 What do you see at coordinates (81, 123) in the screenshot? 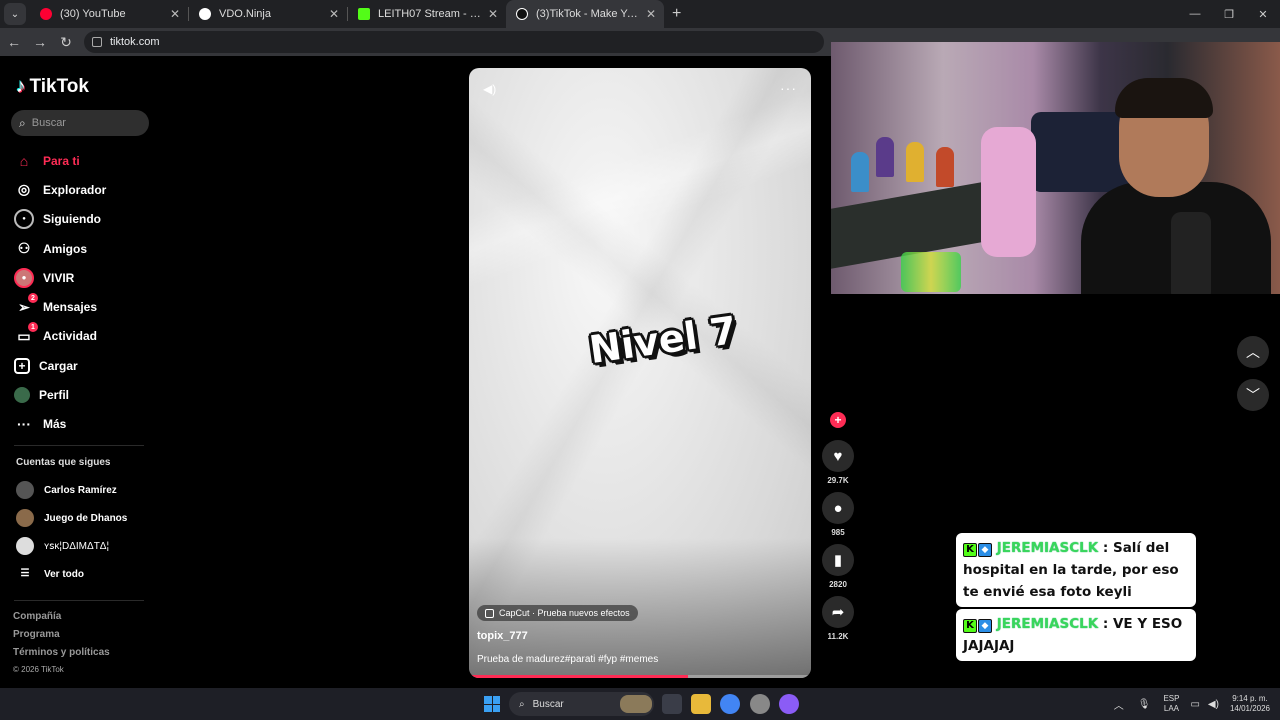
I see `search-input` at bounding box center [81, 123].